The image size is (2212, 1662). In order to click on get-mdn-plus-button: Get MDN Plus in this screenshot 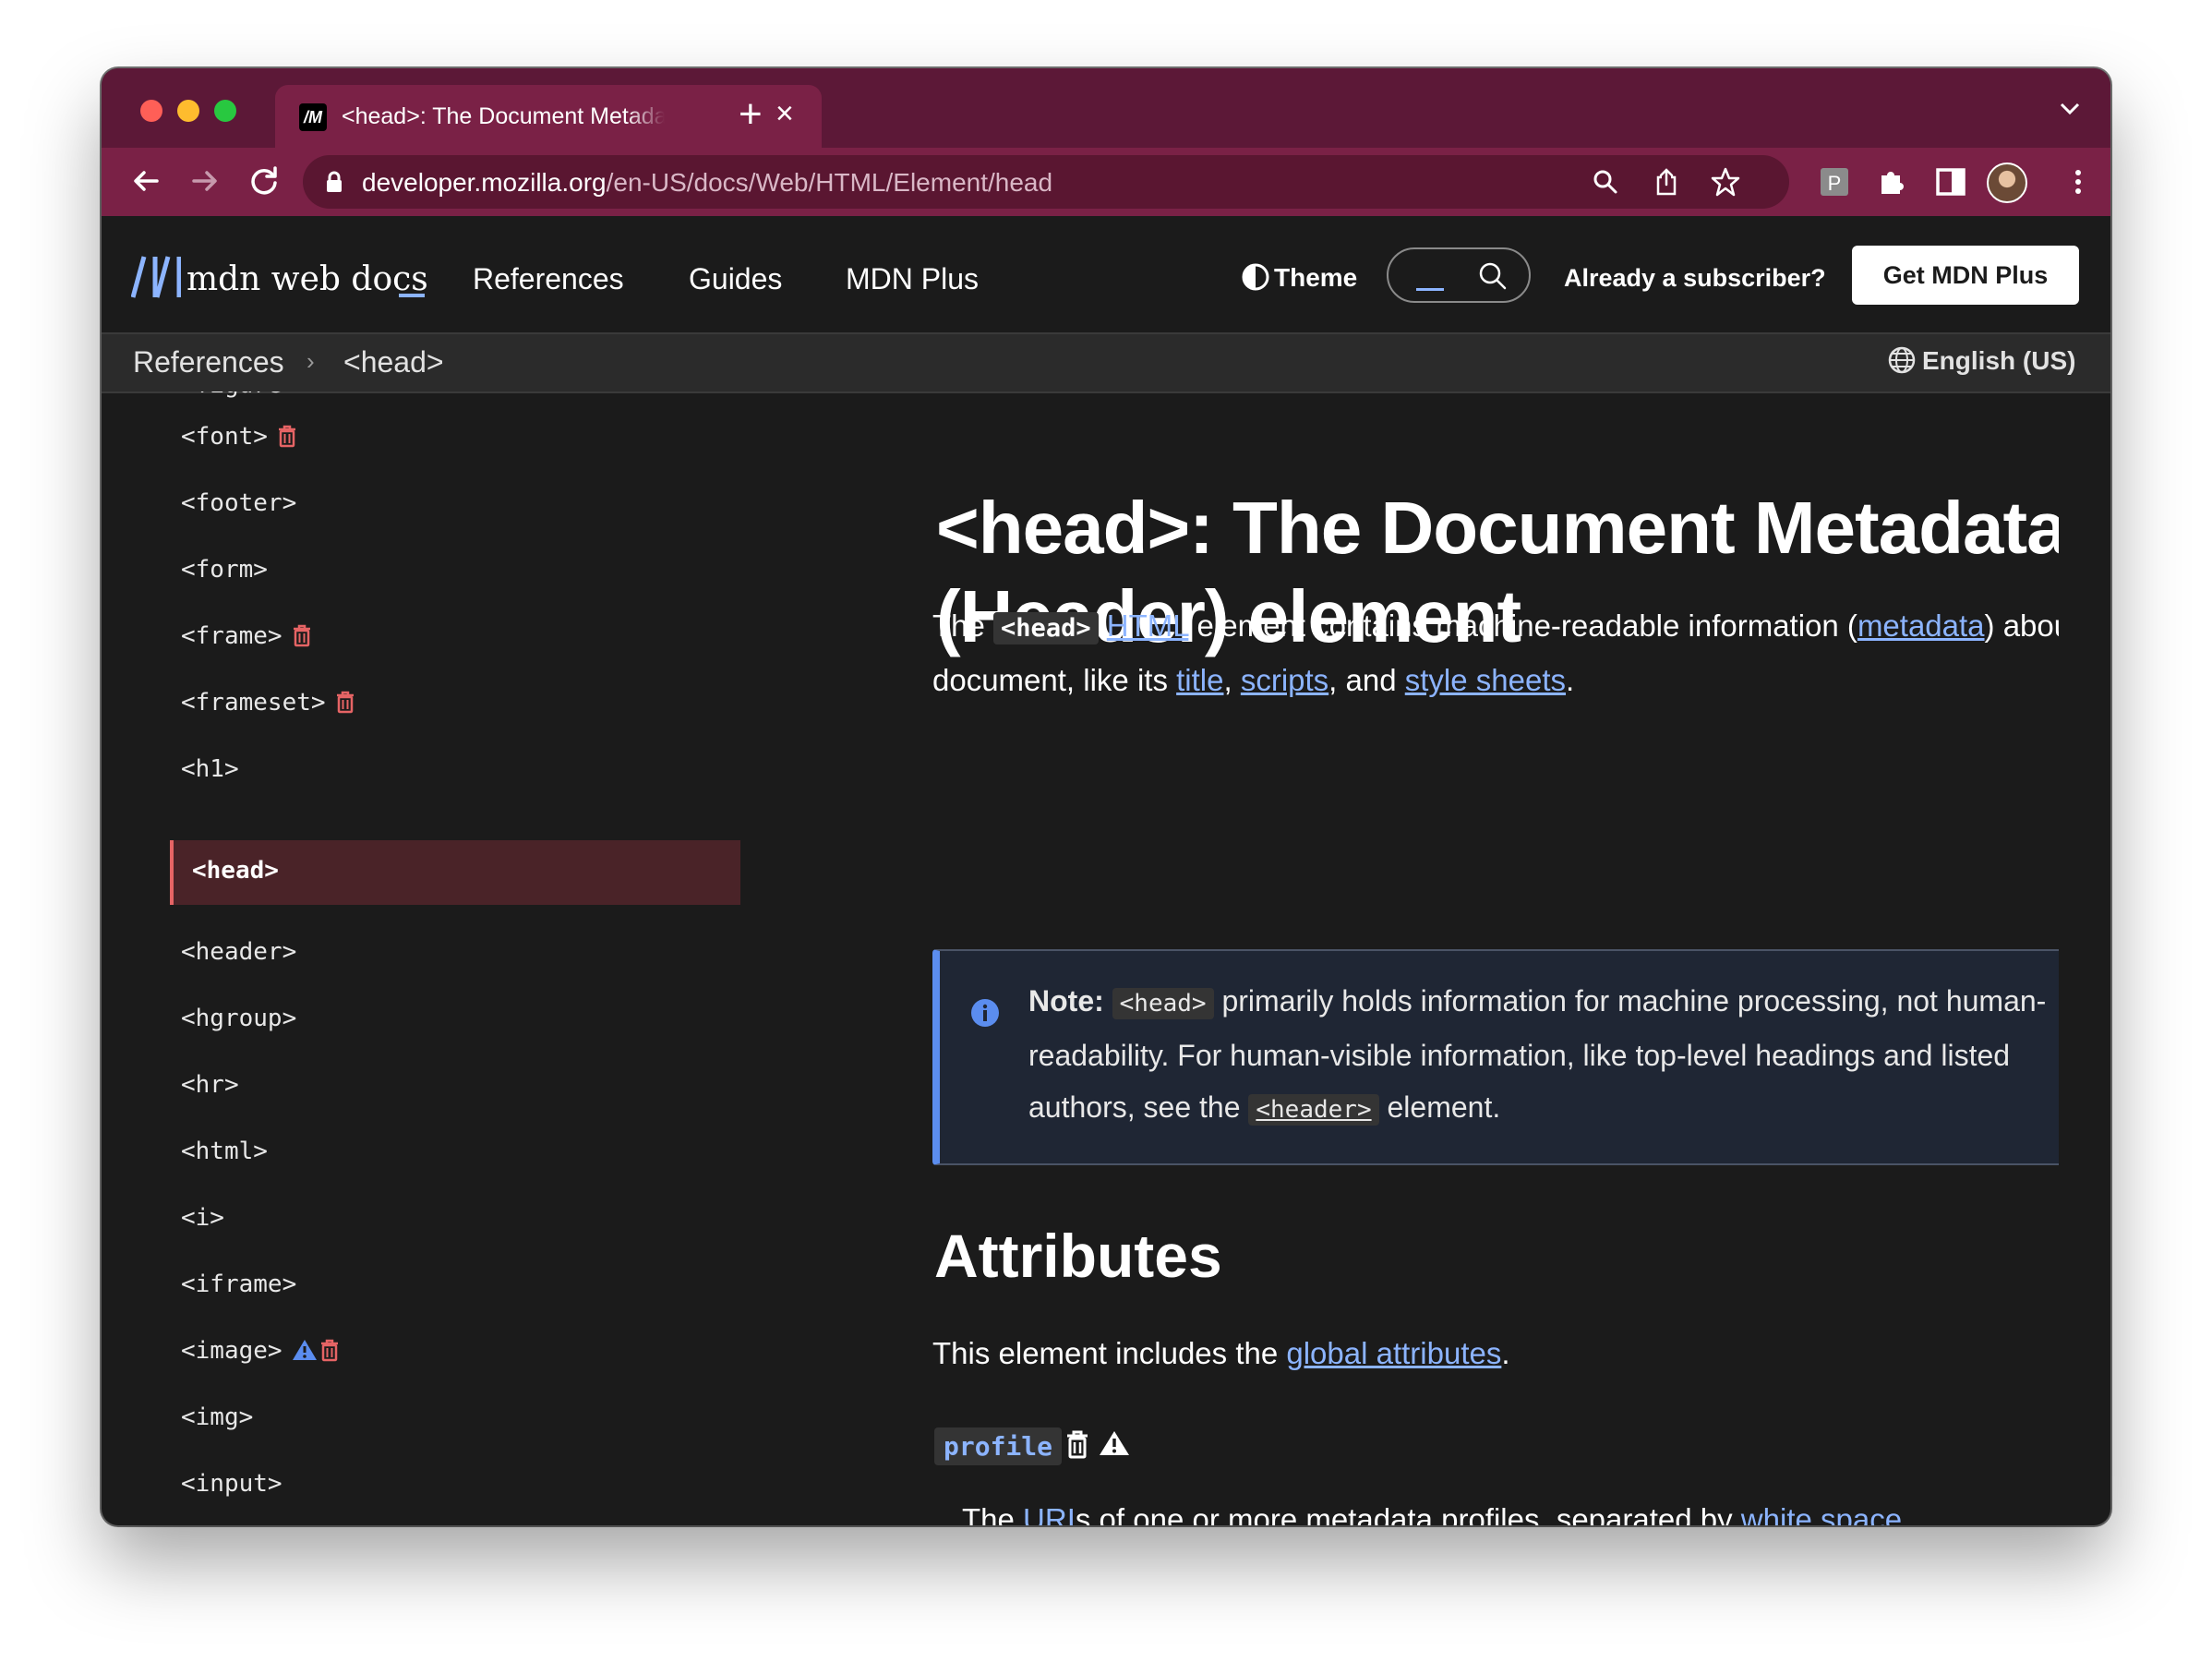, I will do `click(1965, 275)`.